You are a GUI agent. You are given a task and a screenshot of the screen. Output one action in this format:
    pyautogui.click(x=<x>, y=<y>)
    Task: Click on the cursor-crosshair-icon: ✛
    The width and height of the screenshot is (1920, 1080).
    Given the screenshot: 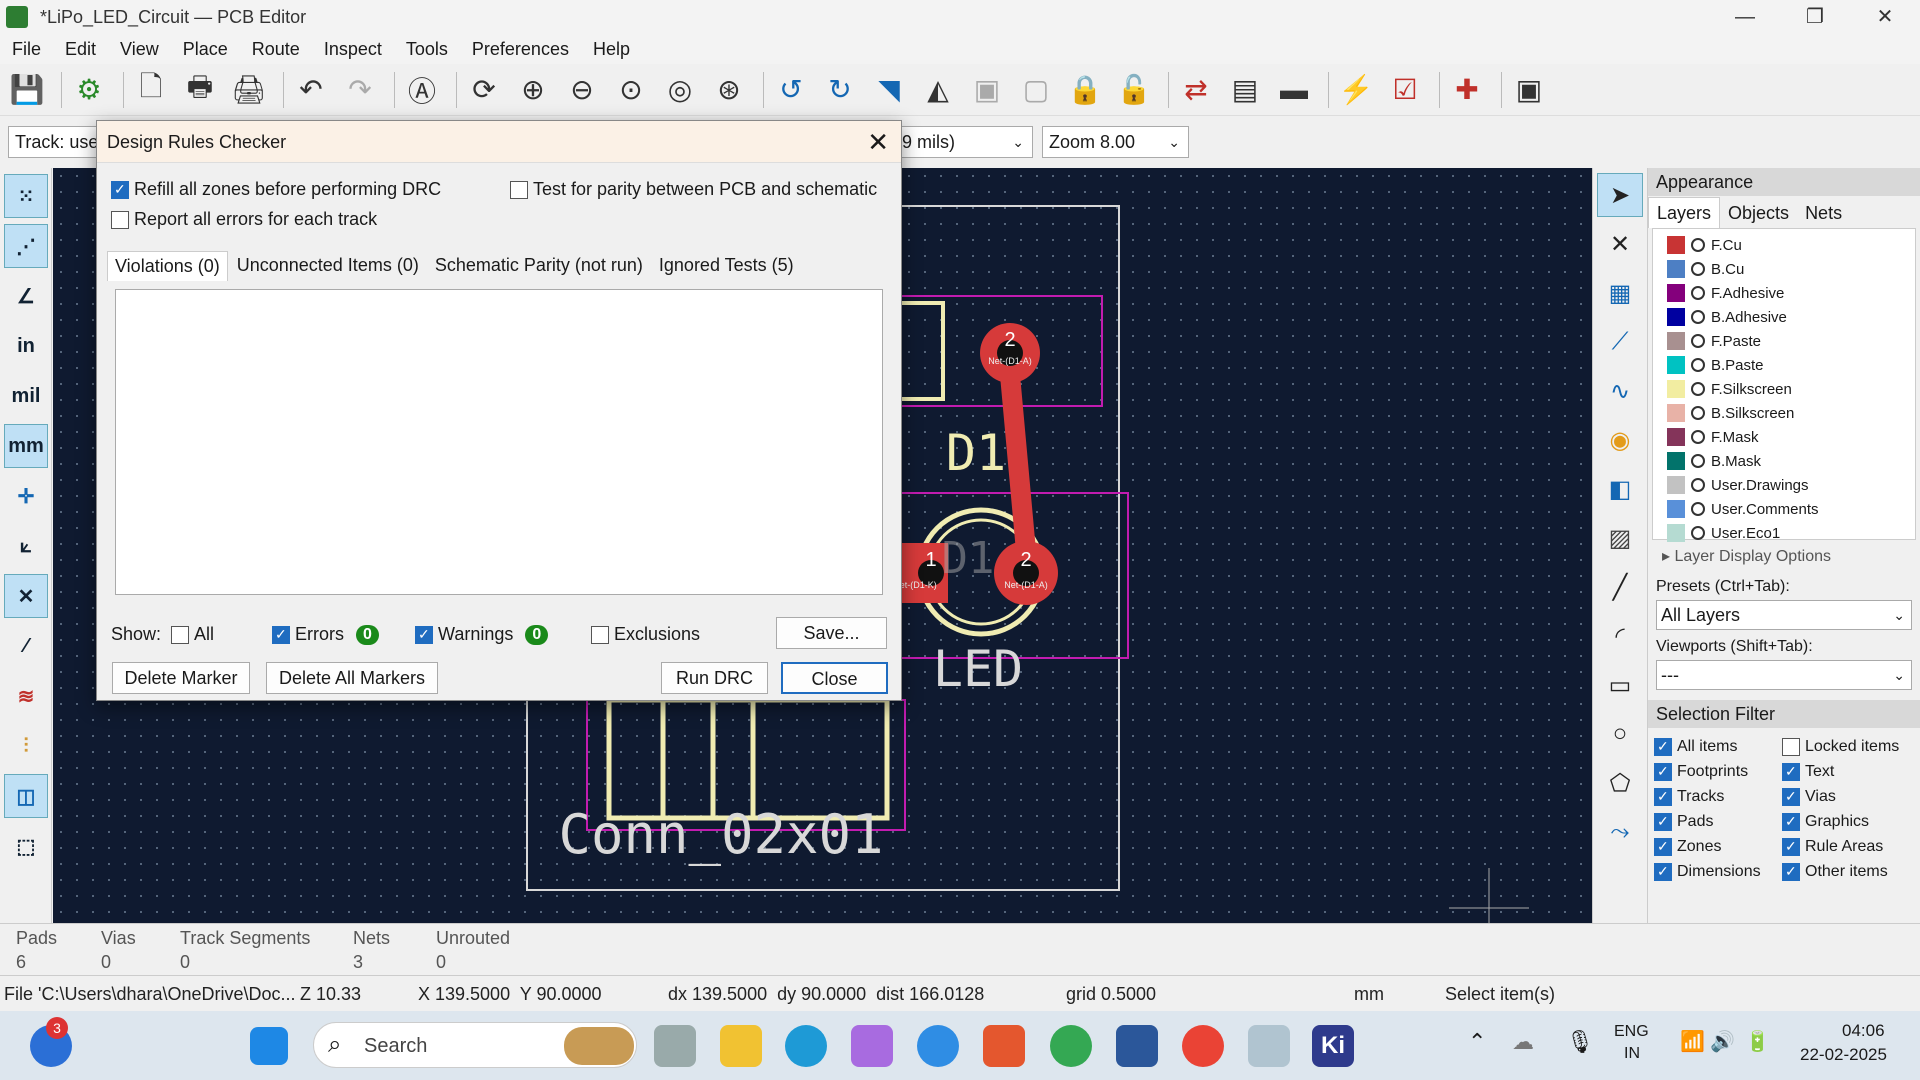 What is the action you would take?
    pyautogui.click(x=26, y=496)
    